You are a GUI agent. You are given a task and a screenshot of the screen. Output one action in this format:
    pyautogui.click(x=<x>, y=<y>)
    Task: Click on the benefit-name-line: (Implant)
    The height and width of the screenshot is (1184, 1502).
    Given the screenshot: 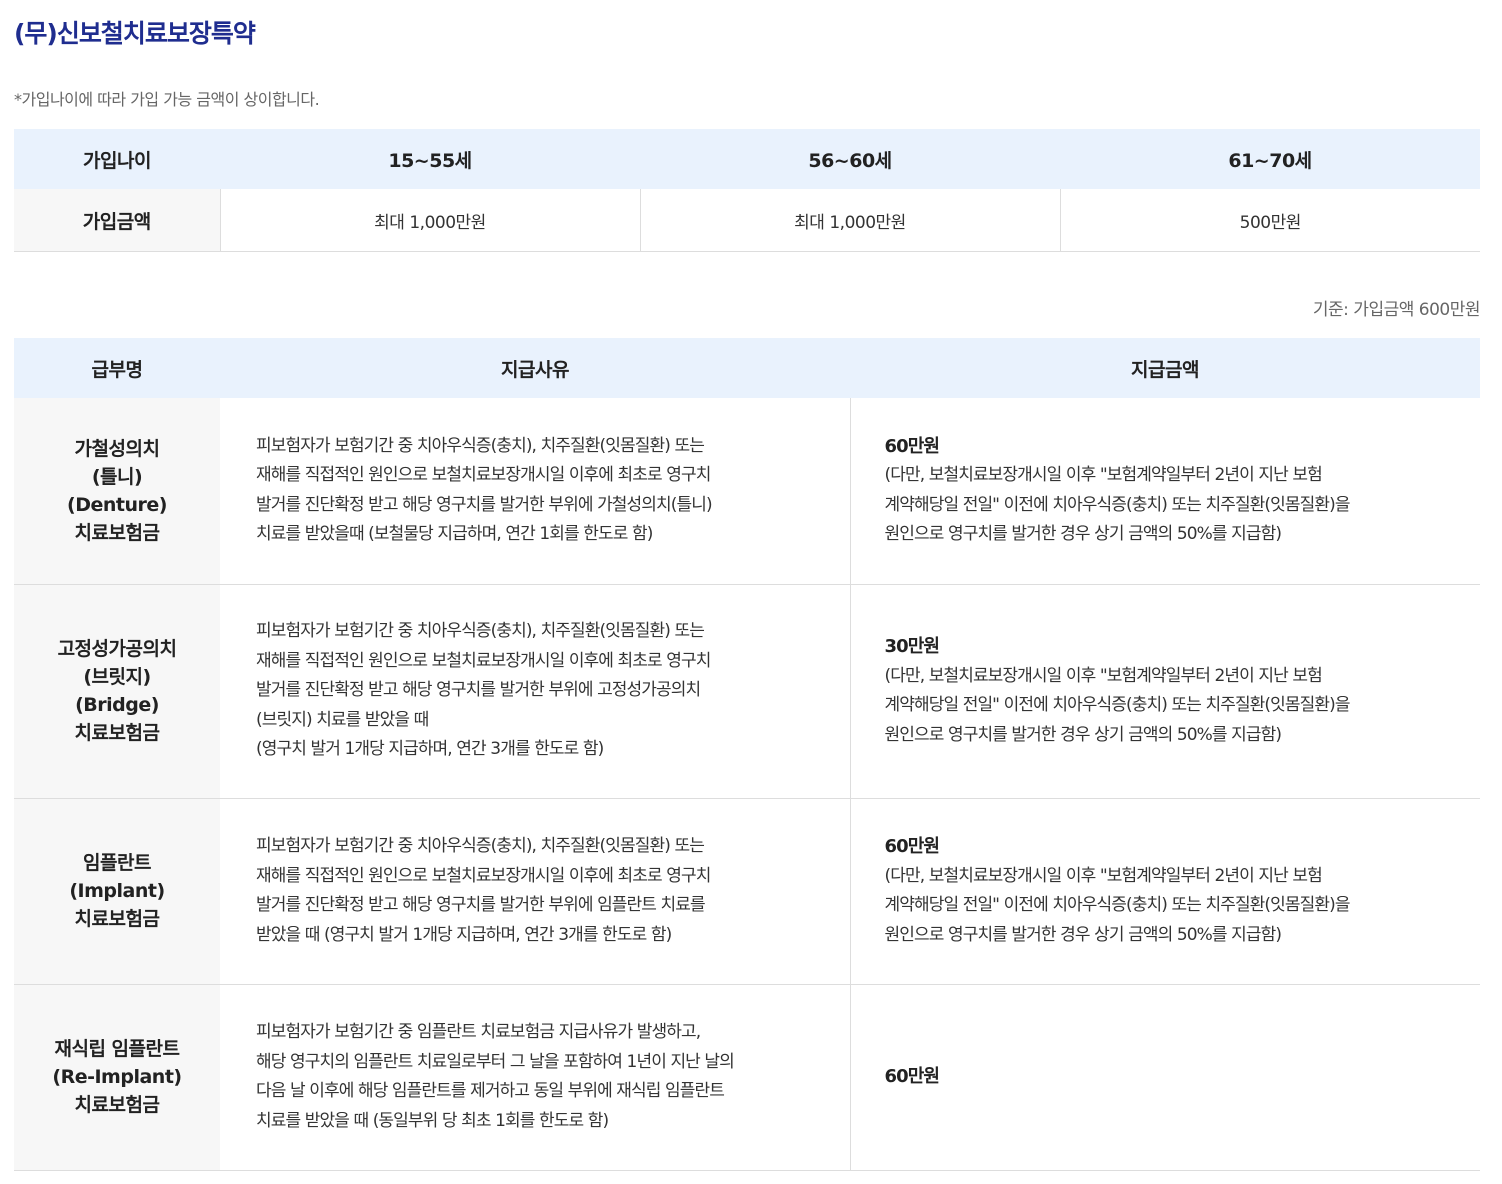 What is the action you would take?
    pyautogui.click(x=117, y=891)
    